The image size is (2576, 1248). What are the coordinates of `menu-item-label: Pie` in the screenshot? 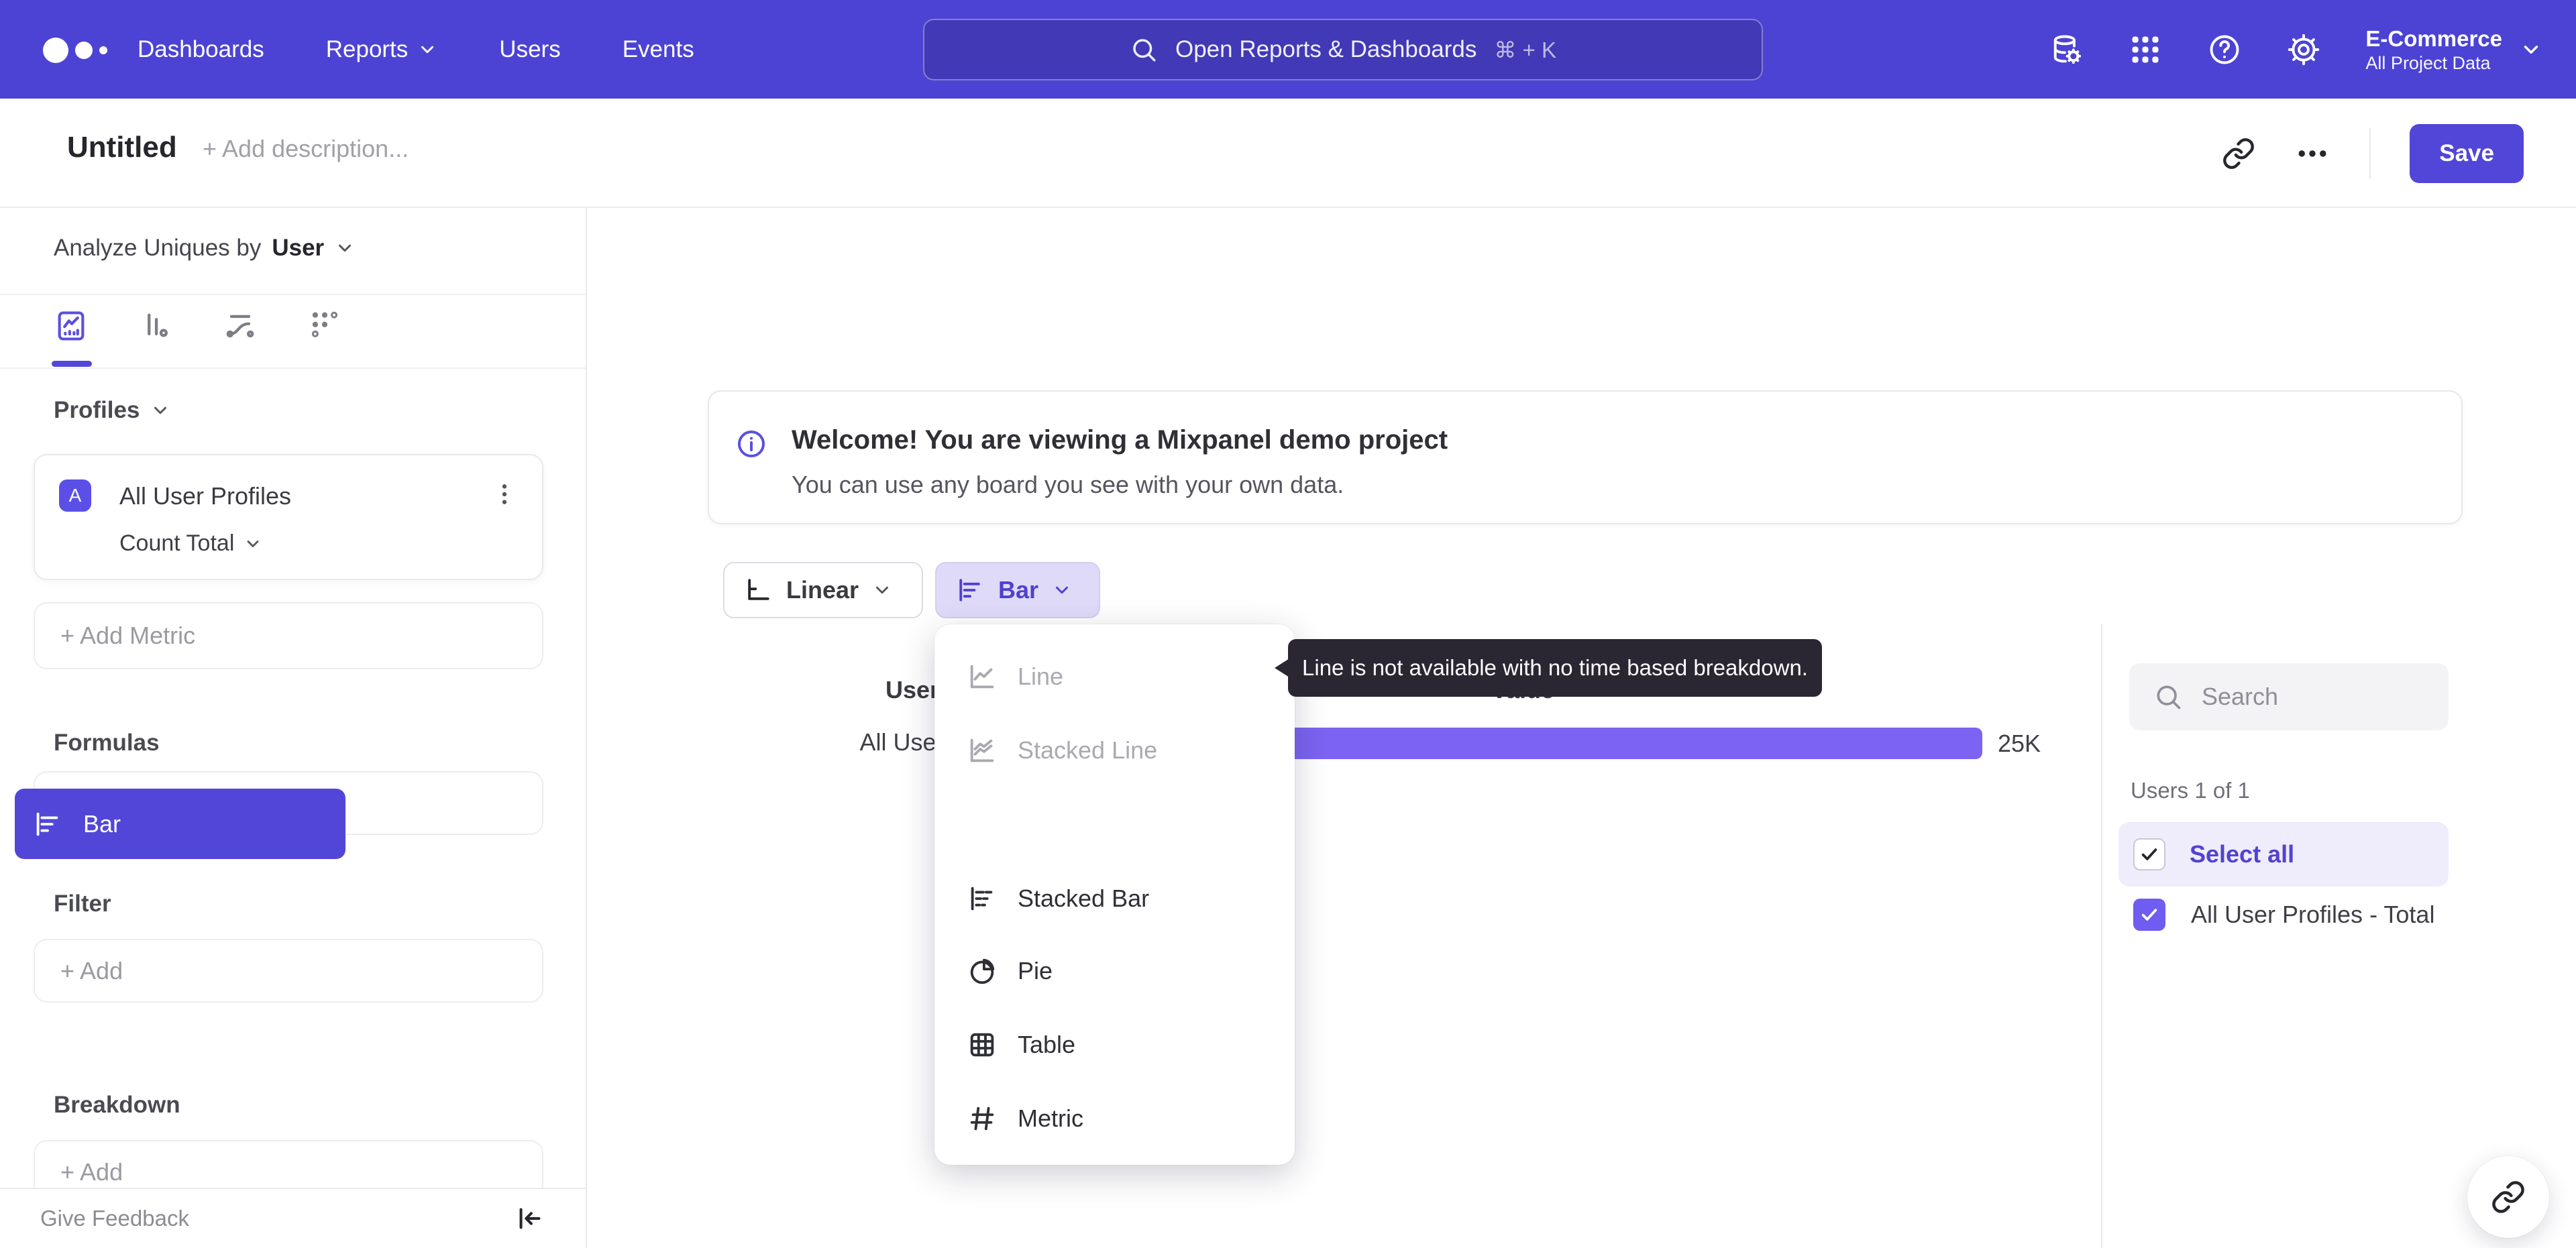 It's located at (1035, 970).